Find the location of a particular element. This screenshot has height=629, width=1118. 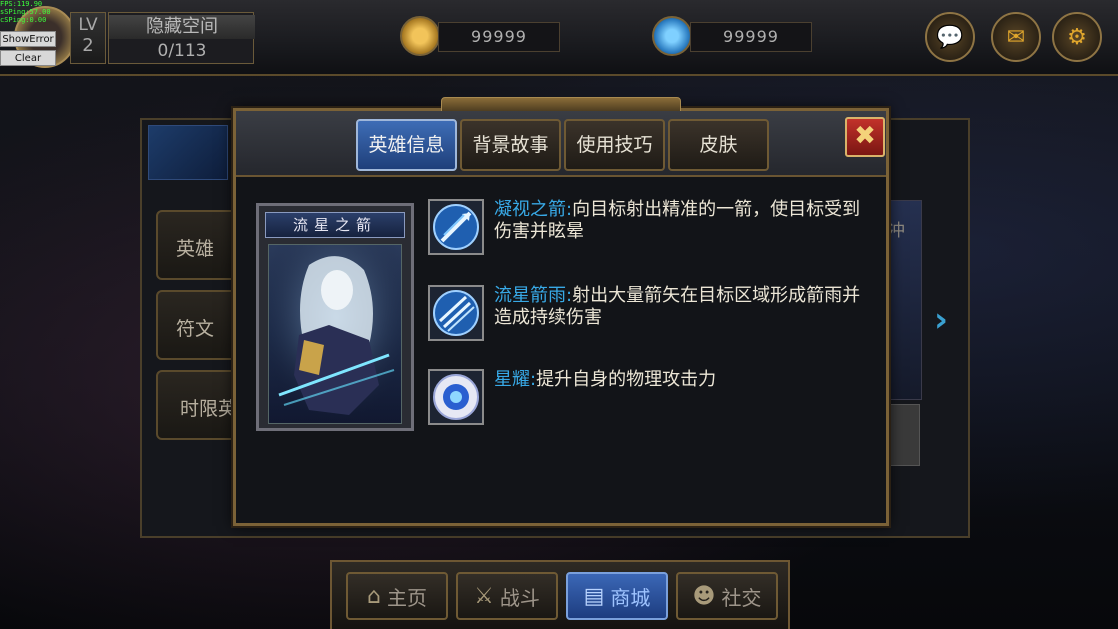

modal-tabs: 英雄信息 背景故事 使用技巧 皮肤 is located at coordinates (562, 145).